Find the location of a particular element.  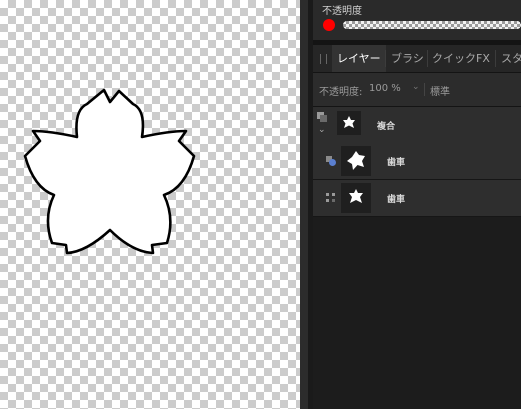

flower-composite-icon is located at coordinates (349, 122).